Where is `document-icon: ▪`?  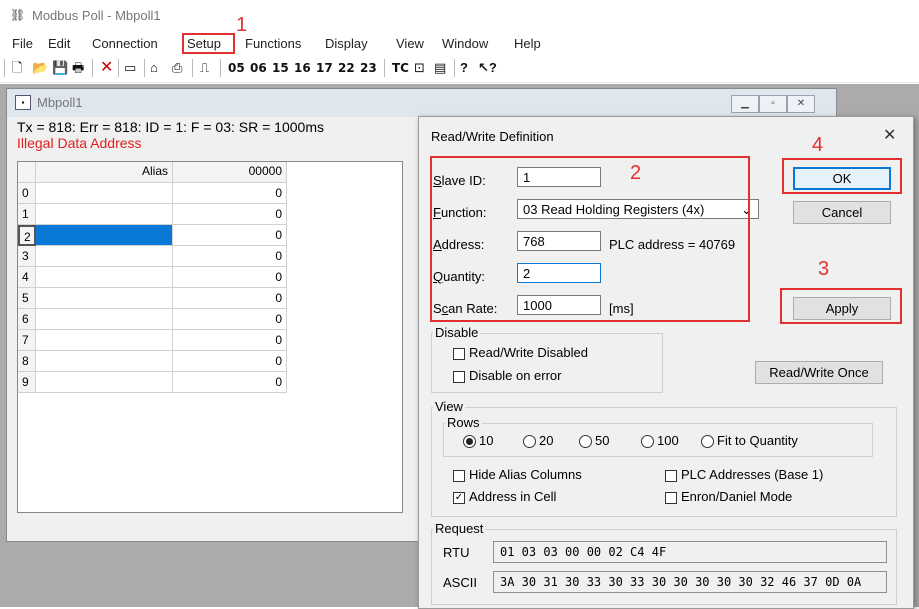
document-icon: ▪ is located at coordinates (23, 102).